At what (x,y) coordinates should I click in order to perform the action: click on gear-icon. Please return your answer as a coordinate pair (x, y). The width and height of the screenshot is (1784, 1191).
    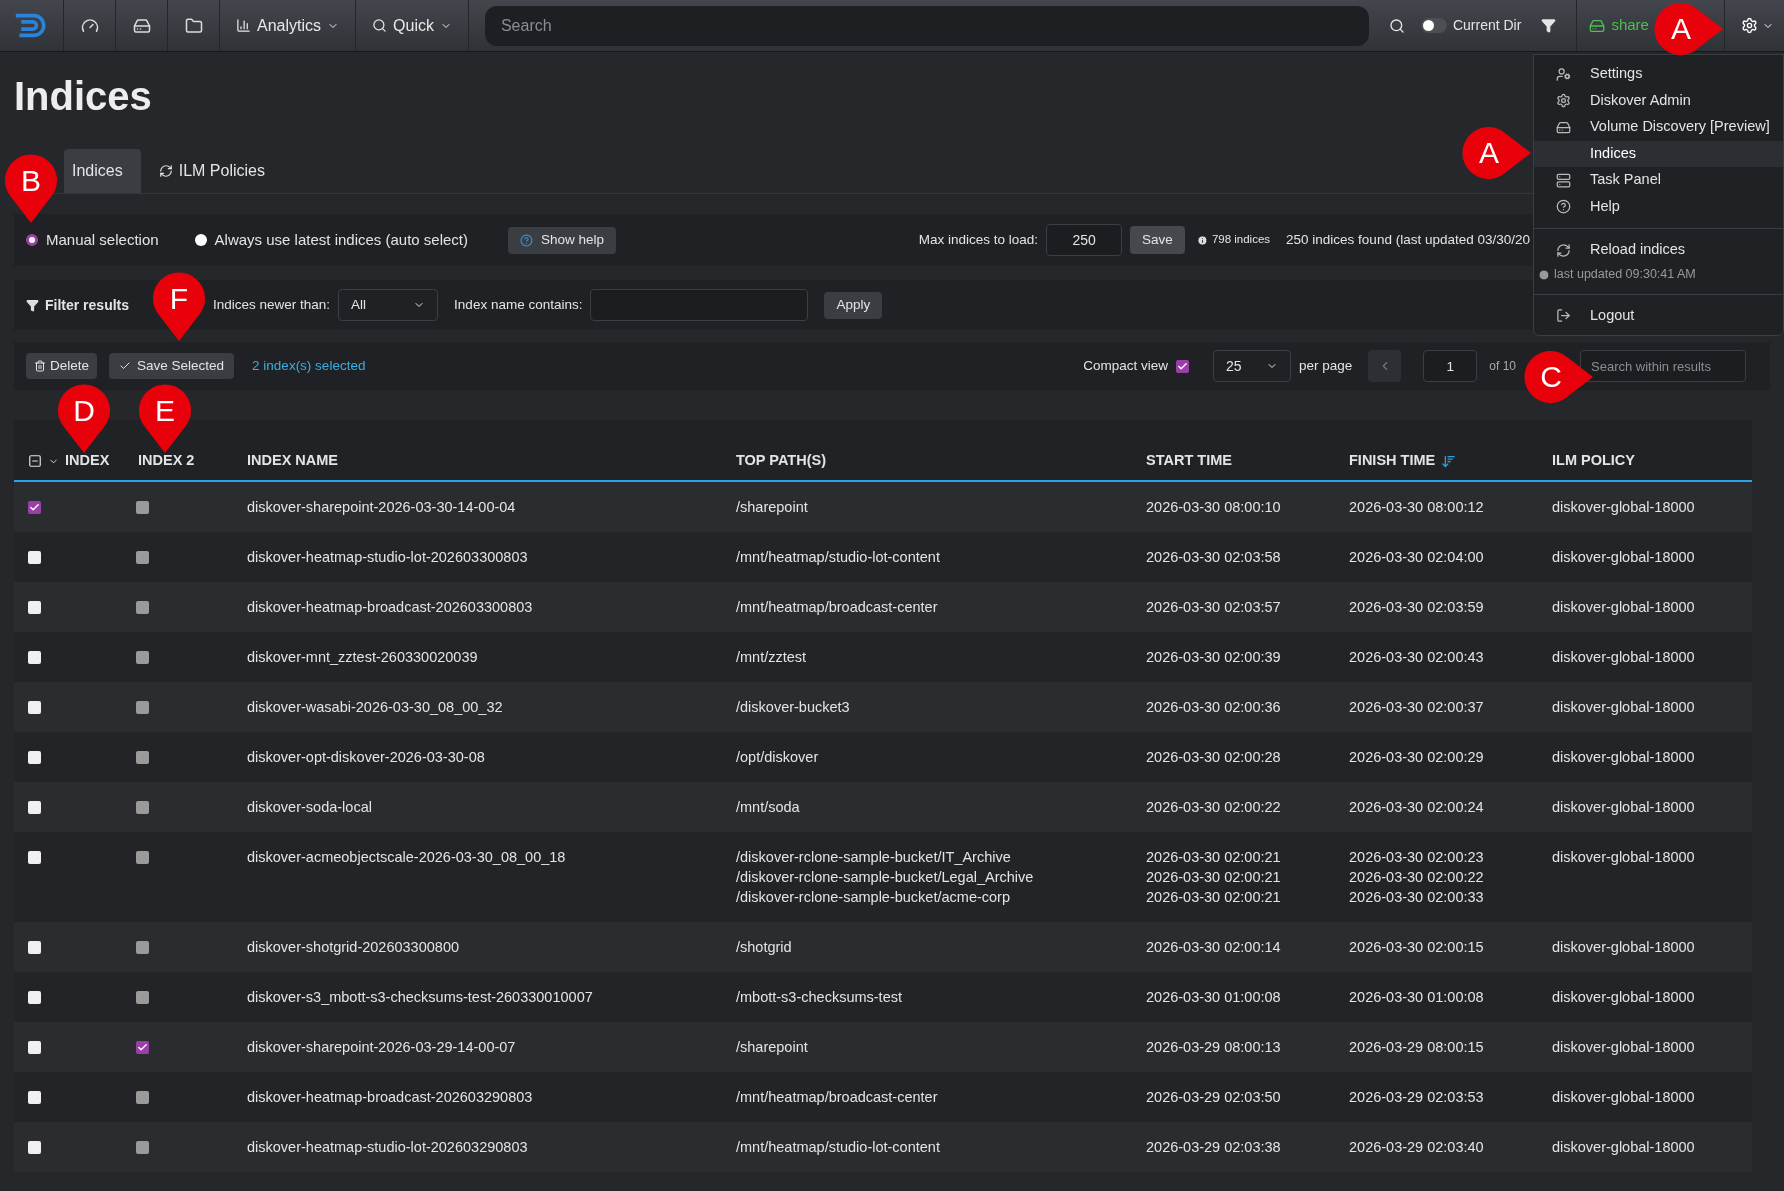
    Looking at the image, I should click on (1563, 101).